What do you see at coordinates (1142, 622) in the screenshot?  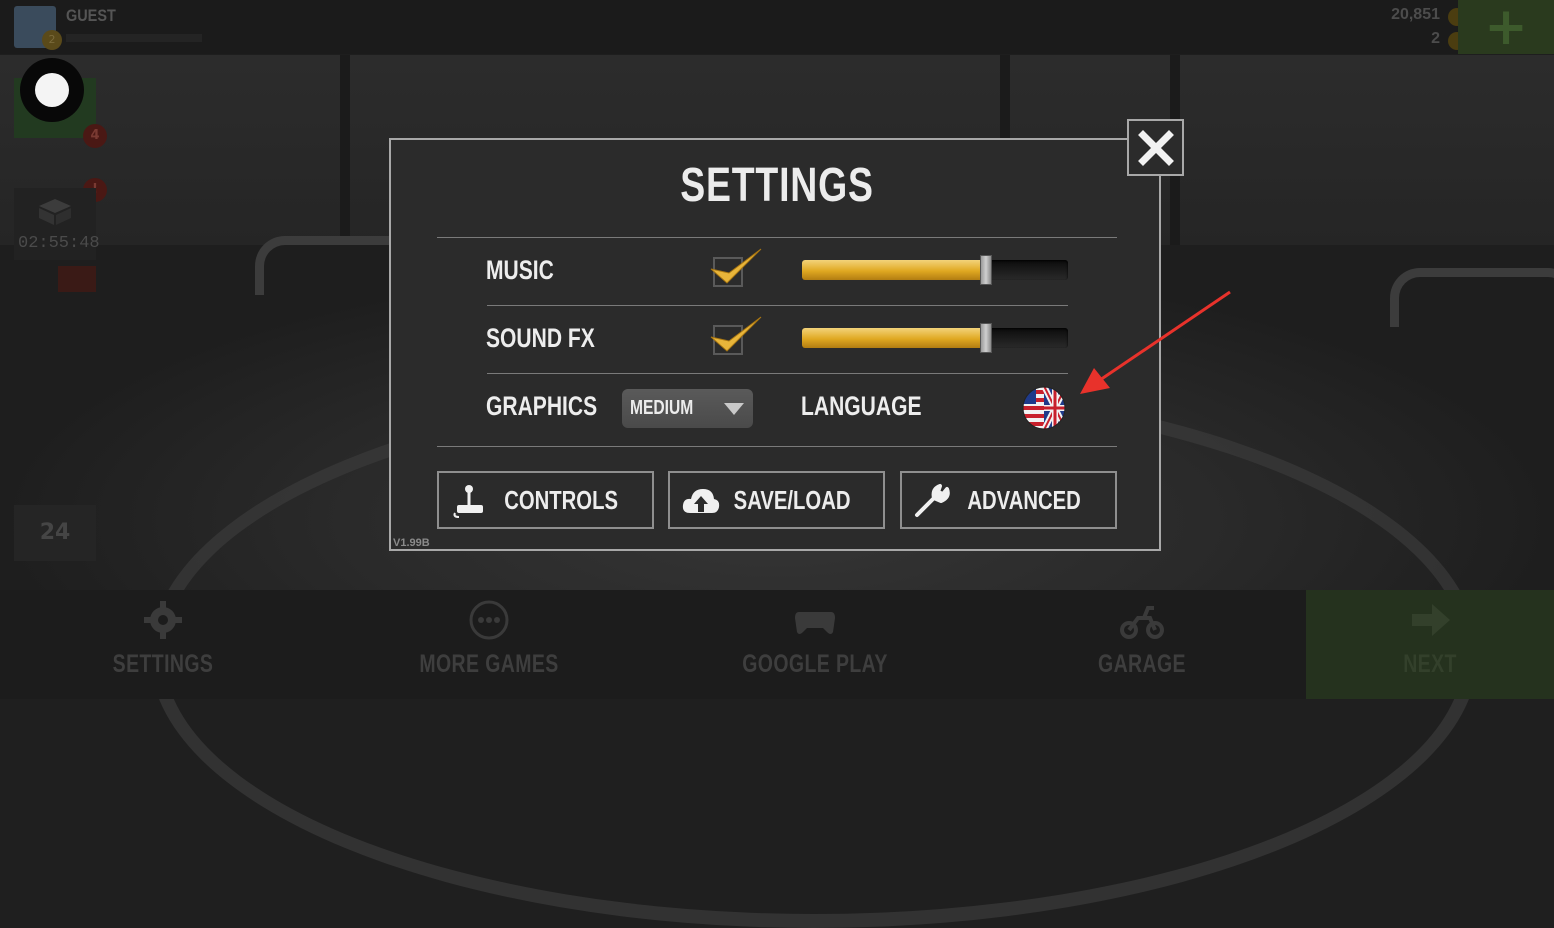 I see `motorbike-icon` at bounding box center [1142, 622].